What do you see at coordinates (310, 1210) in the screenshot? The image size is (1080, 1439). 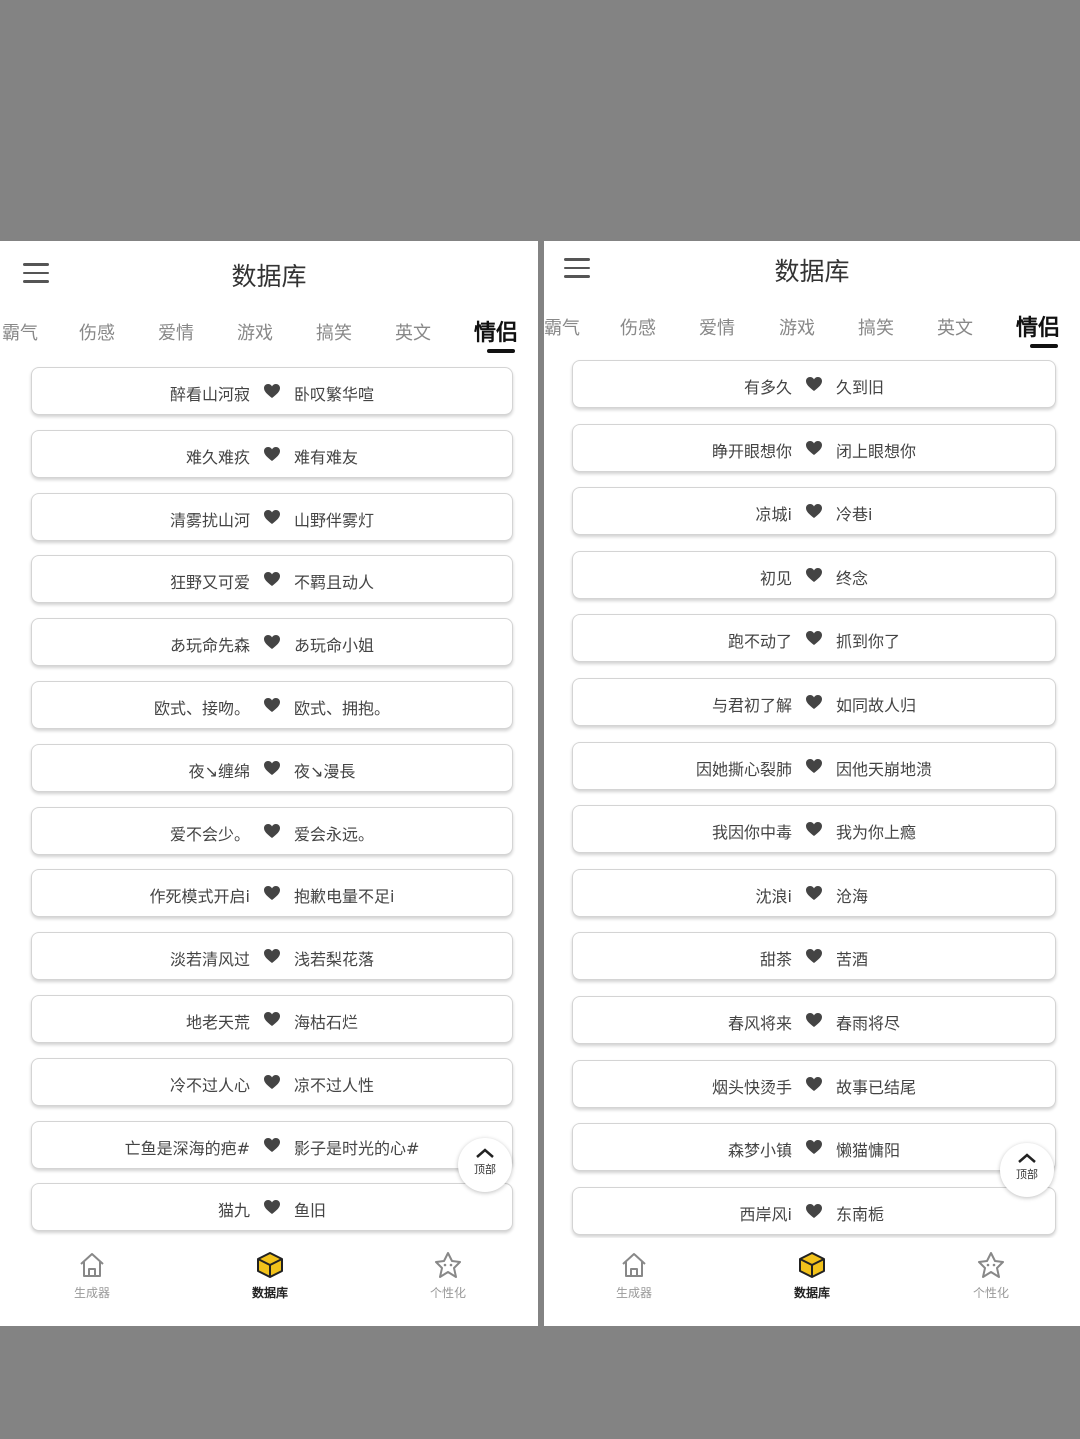 I see `right-name: 鱼旧` at bounding box center [310, 1210].